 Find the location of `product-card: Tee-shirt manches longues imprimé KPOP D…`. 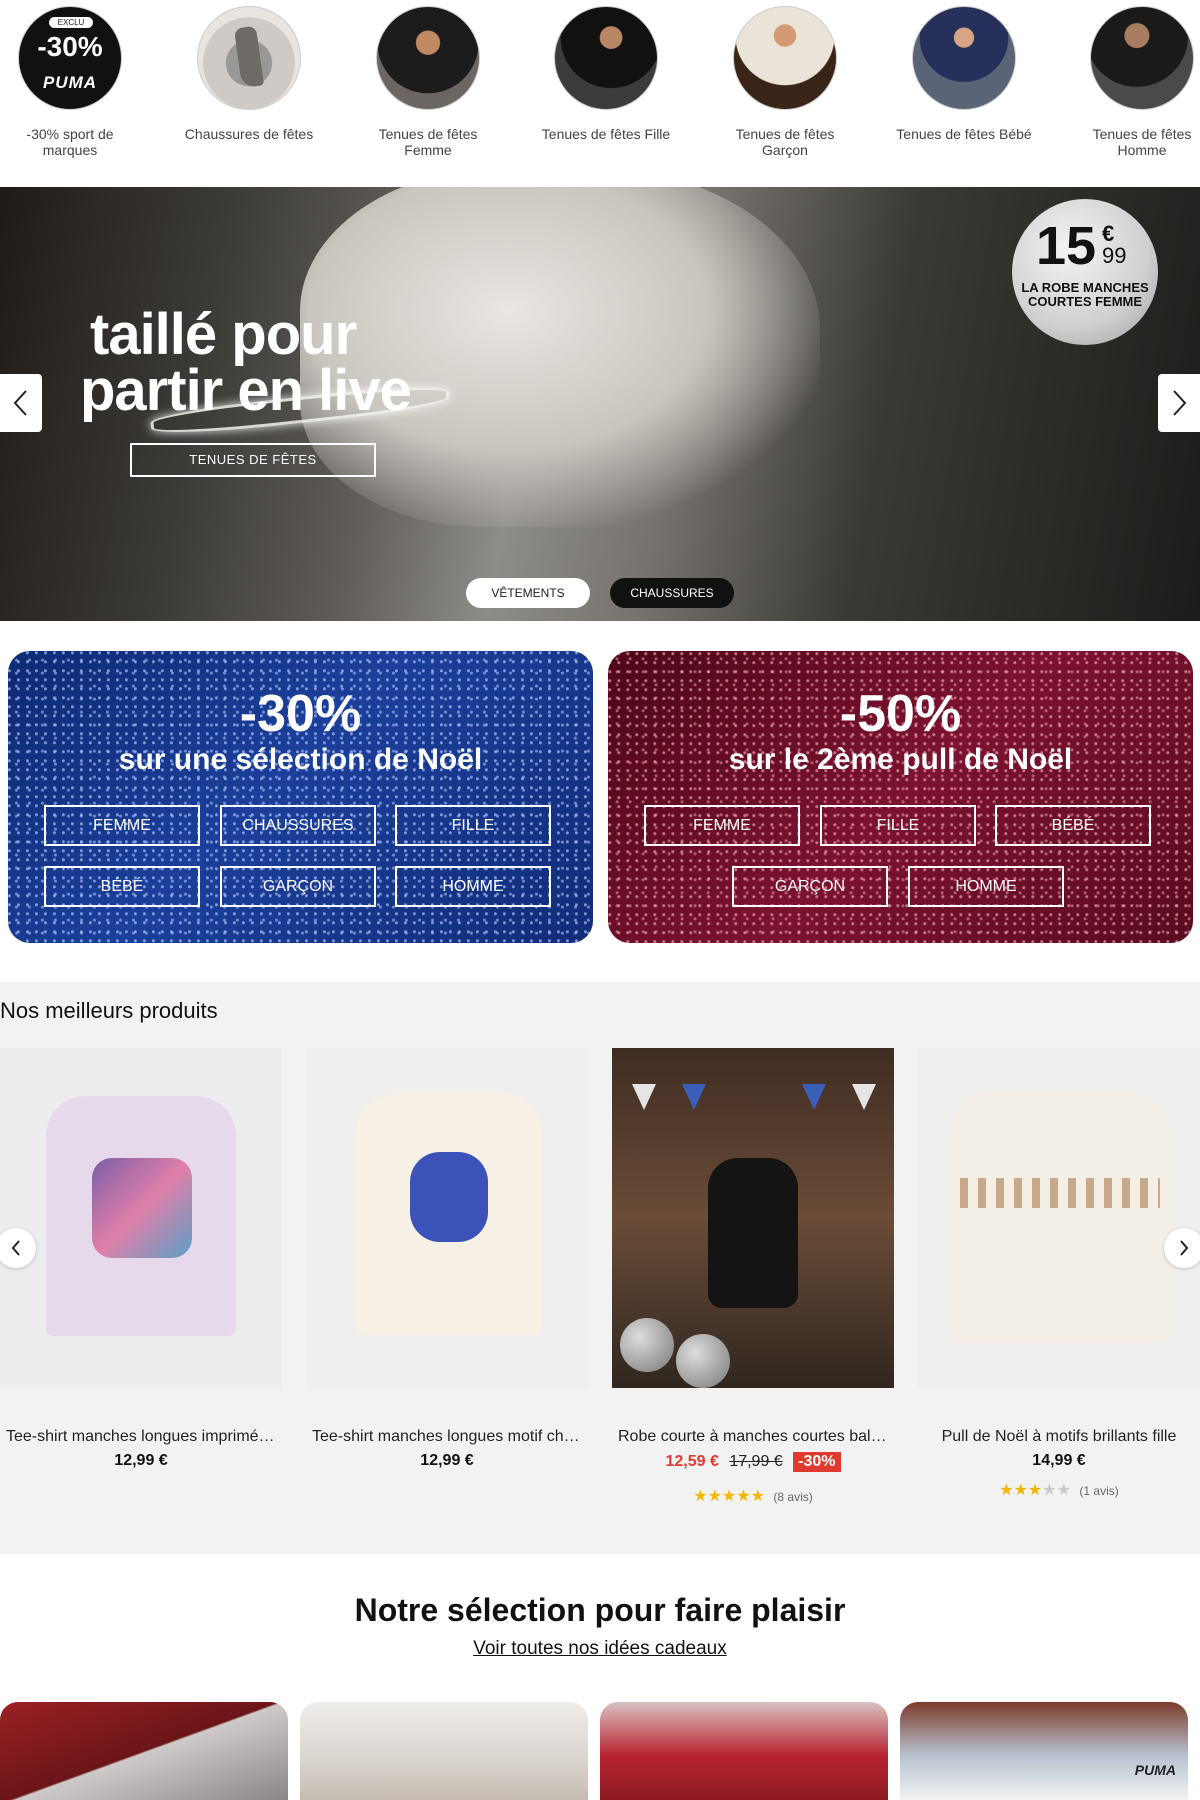

product-card: Tee-shirt manches longues imprimé KPOP D… is located at coordinates (141, 1259).